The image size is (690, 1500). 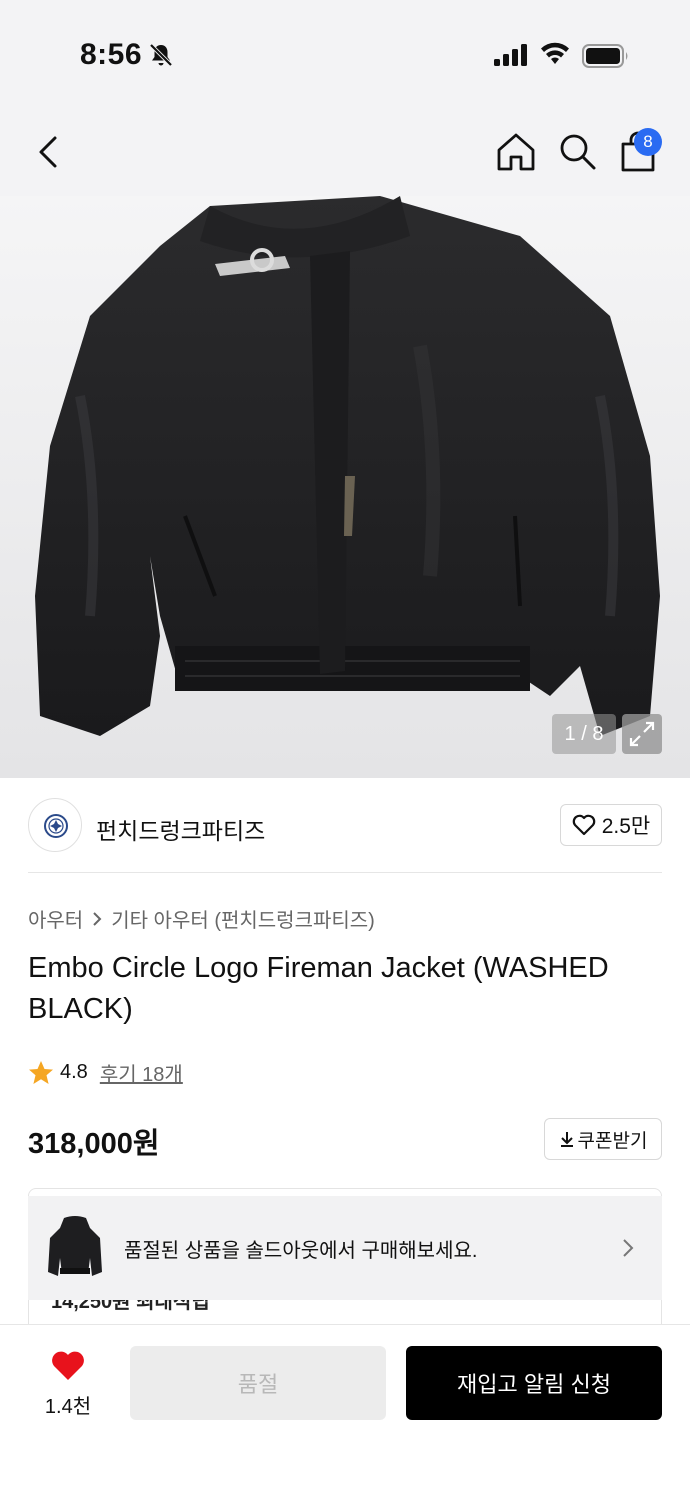 I want to click on back-icon, so click(x=50, y=152).